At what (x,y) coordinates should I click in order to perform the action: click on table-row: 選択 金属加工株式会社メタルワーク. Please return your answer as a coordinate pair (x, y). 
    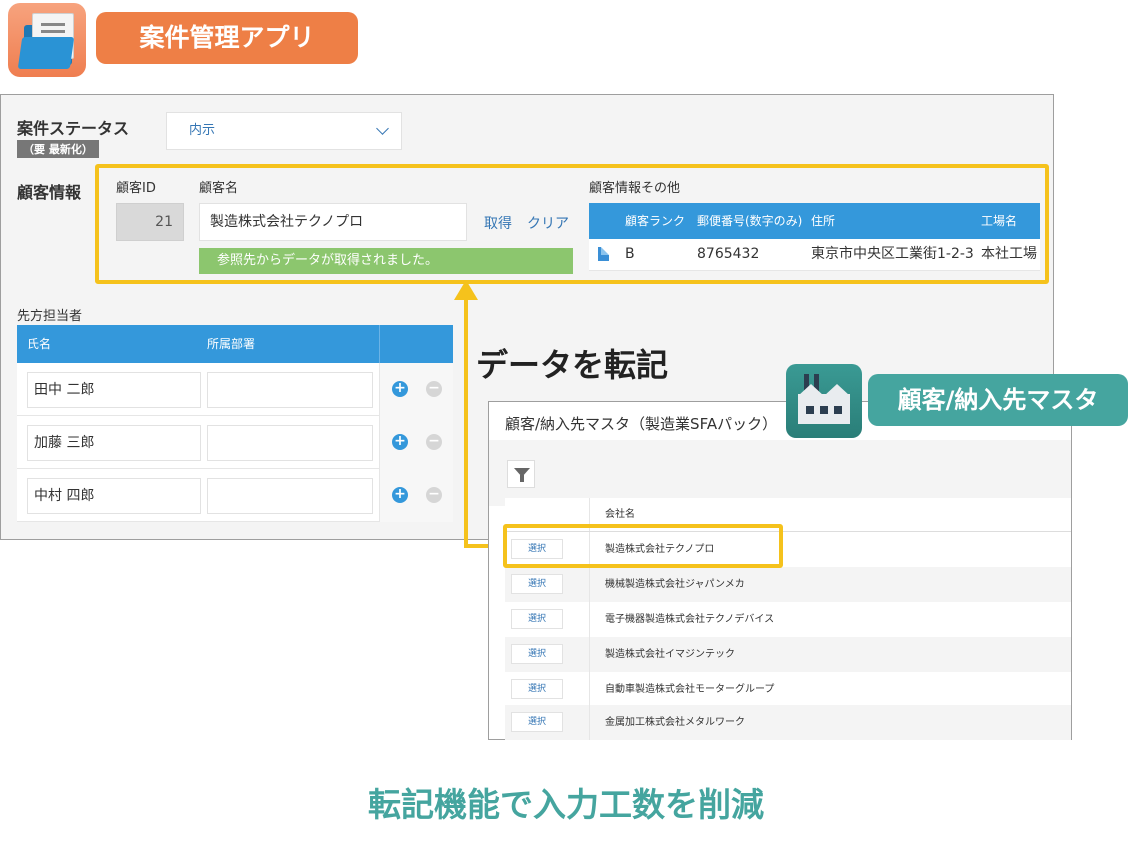
    Looking at the image, I should click on (788, 722).